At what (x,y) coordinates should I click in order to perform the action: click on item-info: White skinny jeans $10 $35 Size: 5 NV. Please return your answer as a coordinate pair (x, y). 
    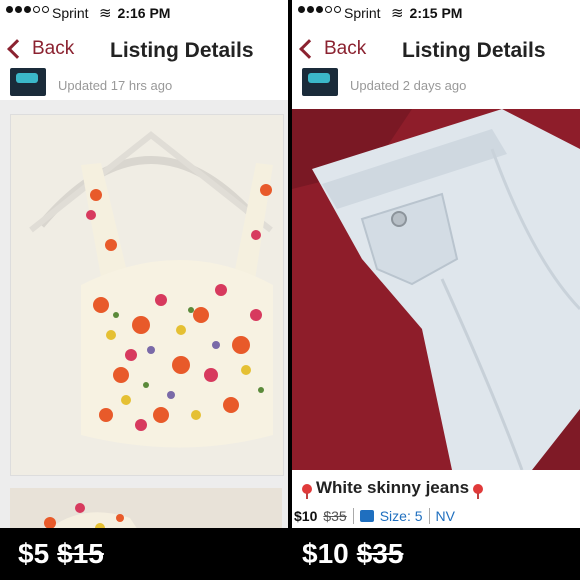
    Looking at the image, I should click on (436, 499).